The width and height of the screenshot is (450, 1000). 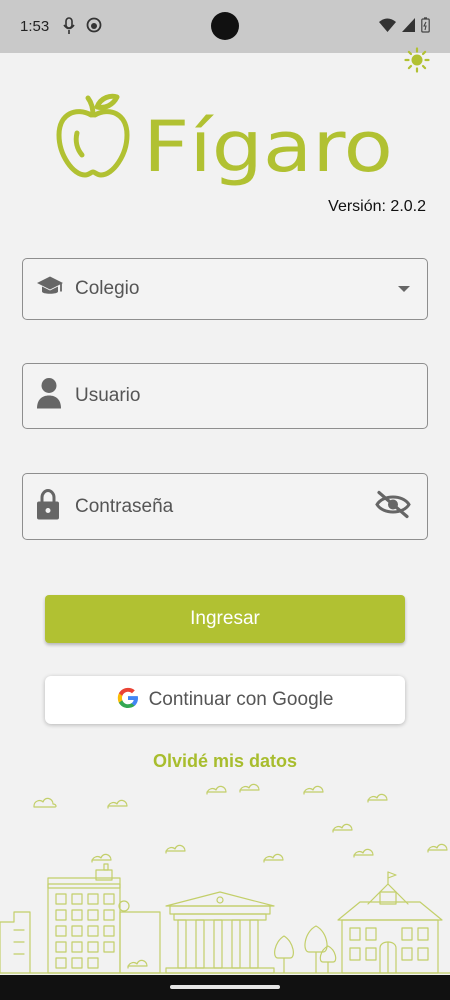 I want to click on right-school, so click(x=390, y=922).